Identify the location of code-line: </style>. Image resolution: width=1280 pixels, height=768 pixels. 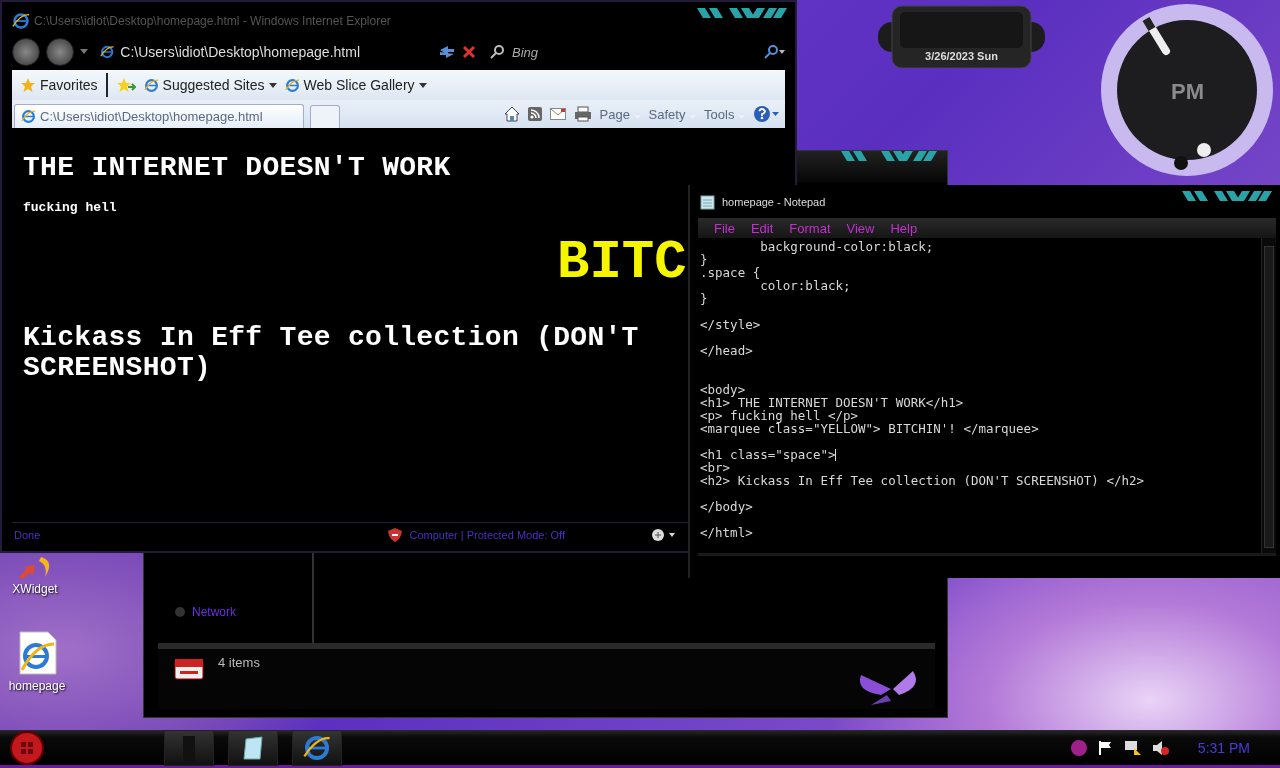
(731, 324).